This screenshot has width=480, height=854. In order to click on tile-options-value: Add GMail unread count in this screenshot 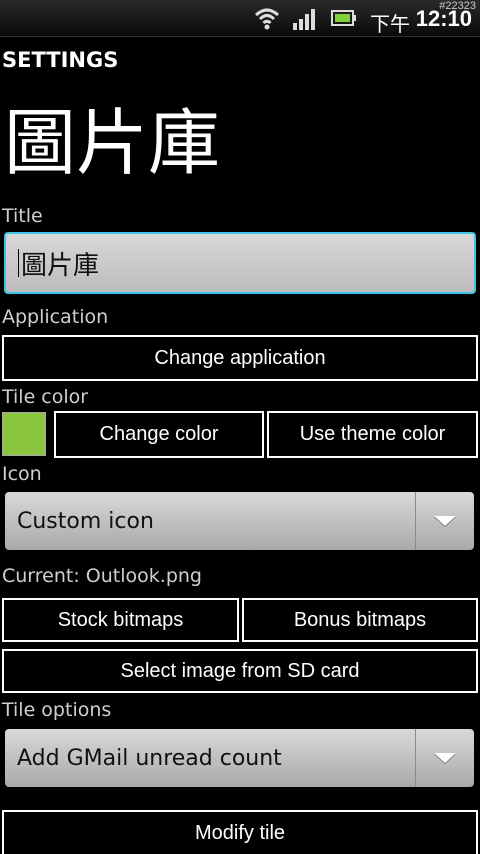, I will do `click(149, 758)`.